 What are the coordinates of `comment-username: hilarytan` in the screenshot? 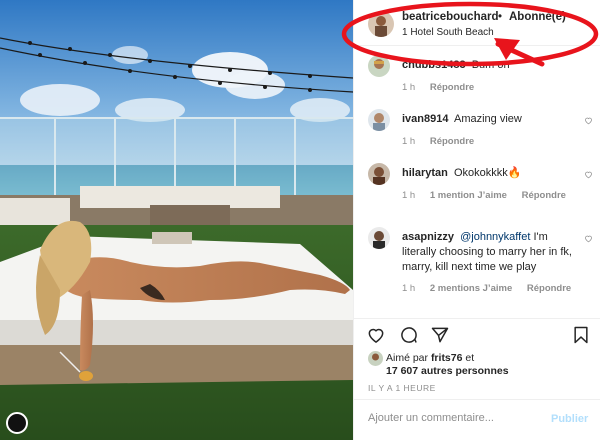 It's located at (425, 173).